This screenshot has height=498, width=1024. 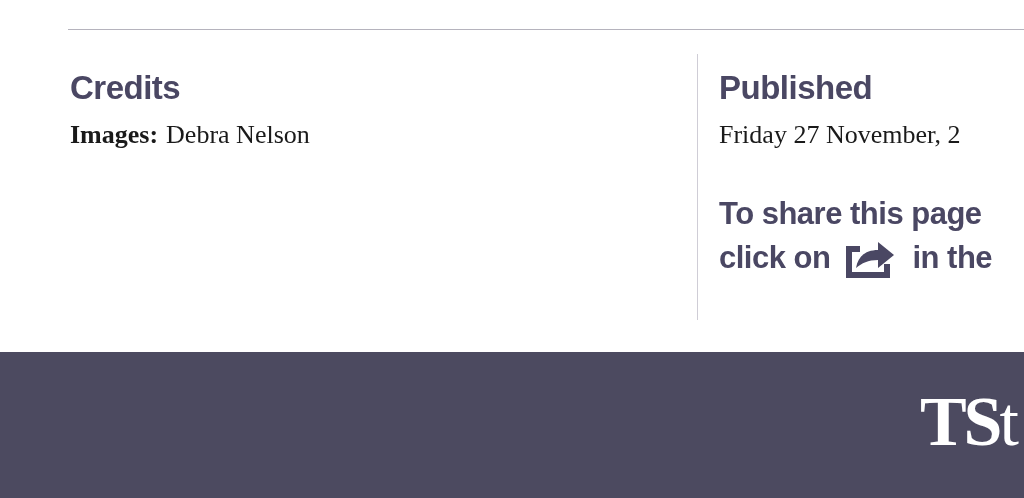 What do you see at coordinates (968, 422) in the screenshot?
I see `site-logo: TSt` at bounding box center [968, 422].